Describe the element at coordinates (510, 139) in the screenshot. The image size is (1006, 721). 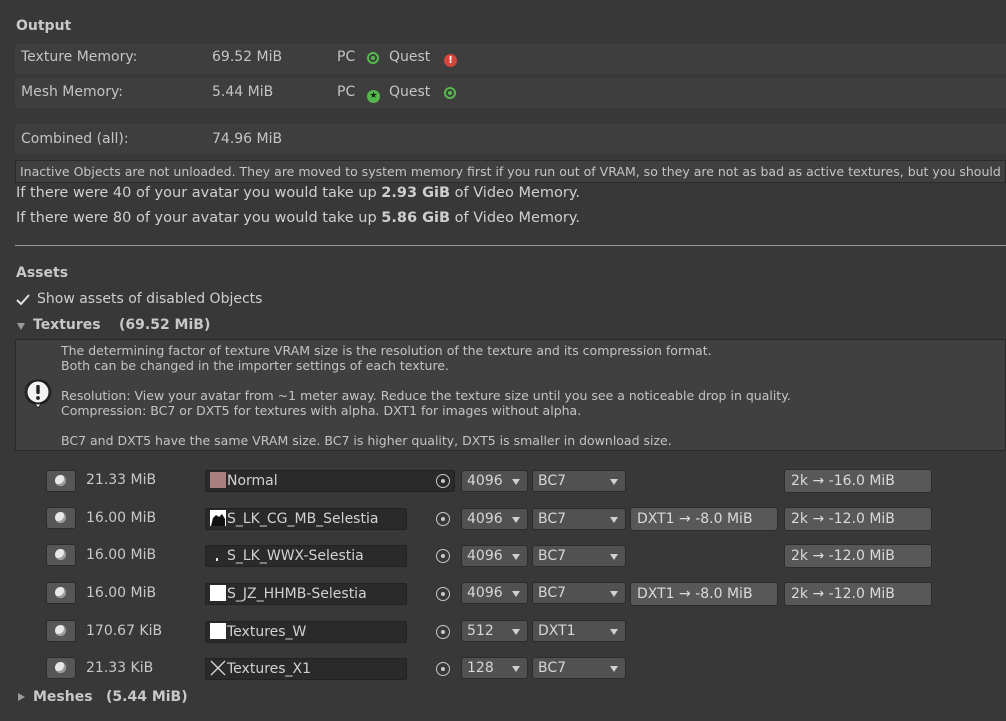
I see `combined-row: Combined (all): 74.96 MiB` at that location.